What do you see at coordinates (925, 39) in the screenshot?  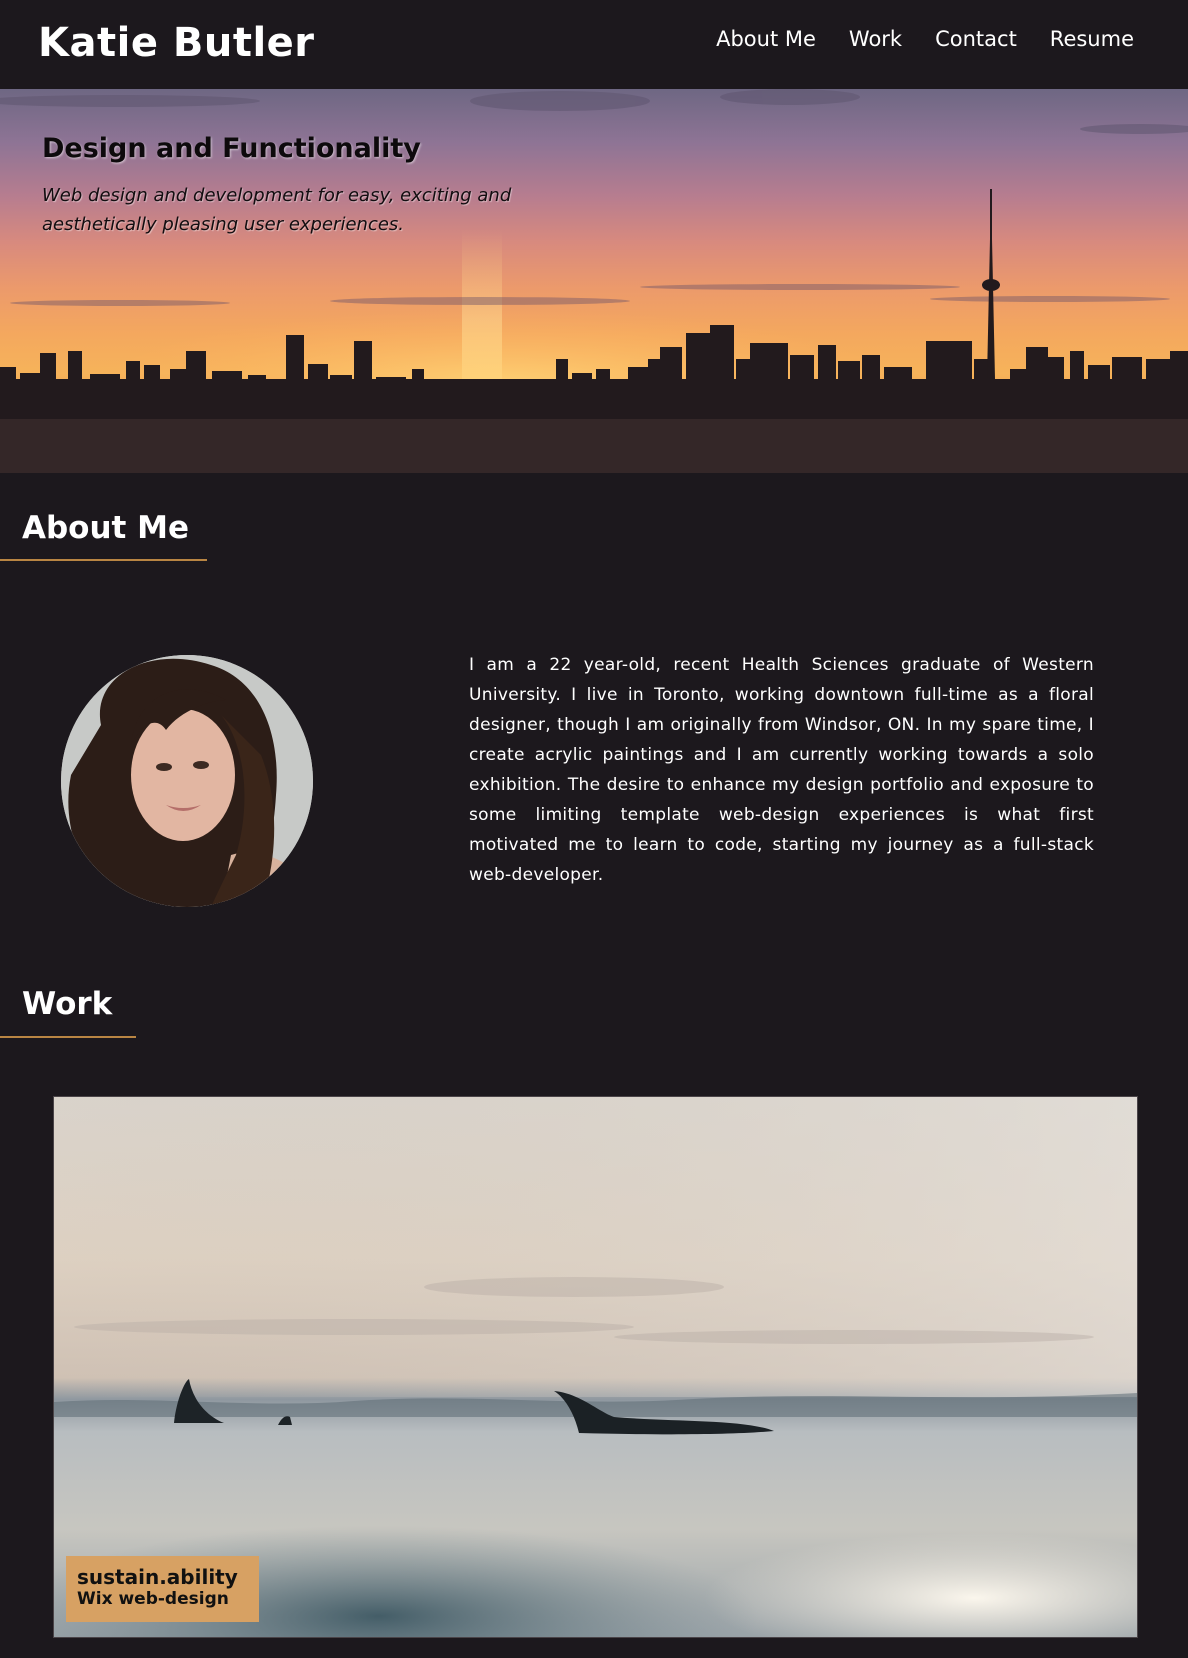 I see `main-nav: About Me Work Contact Resume` at bounding box center [925, 39].